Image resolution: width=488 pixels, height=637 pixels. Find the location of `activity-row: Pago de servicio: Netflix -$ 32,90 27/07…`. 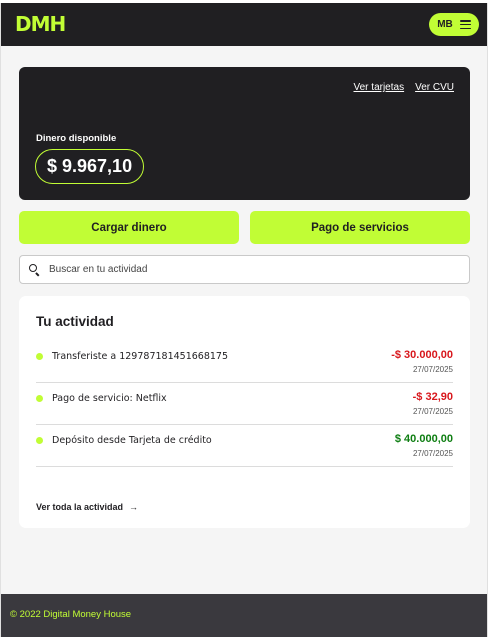

activity-row: Pago de servicio: Netflix -$ 32,90 27/07… is located at coordinates (244, 404).